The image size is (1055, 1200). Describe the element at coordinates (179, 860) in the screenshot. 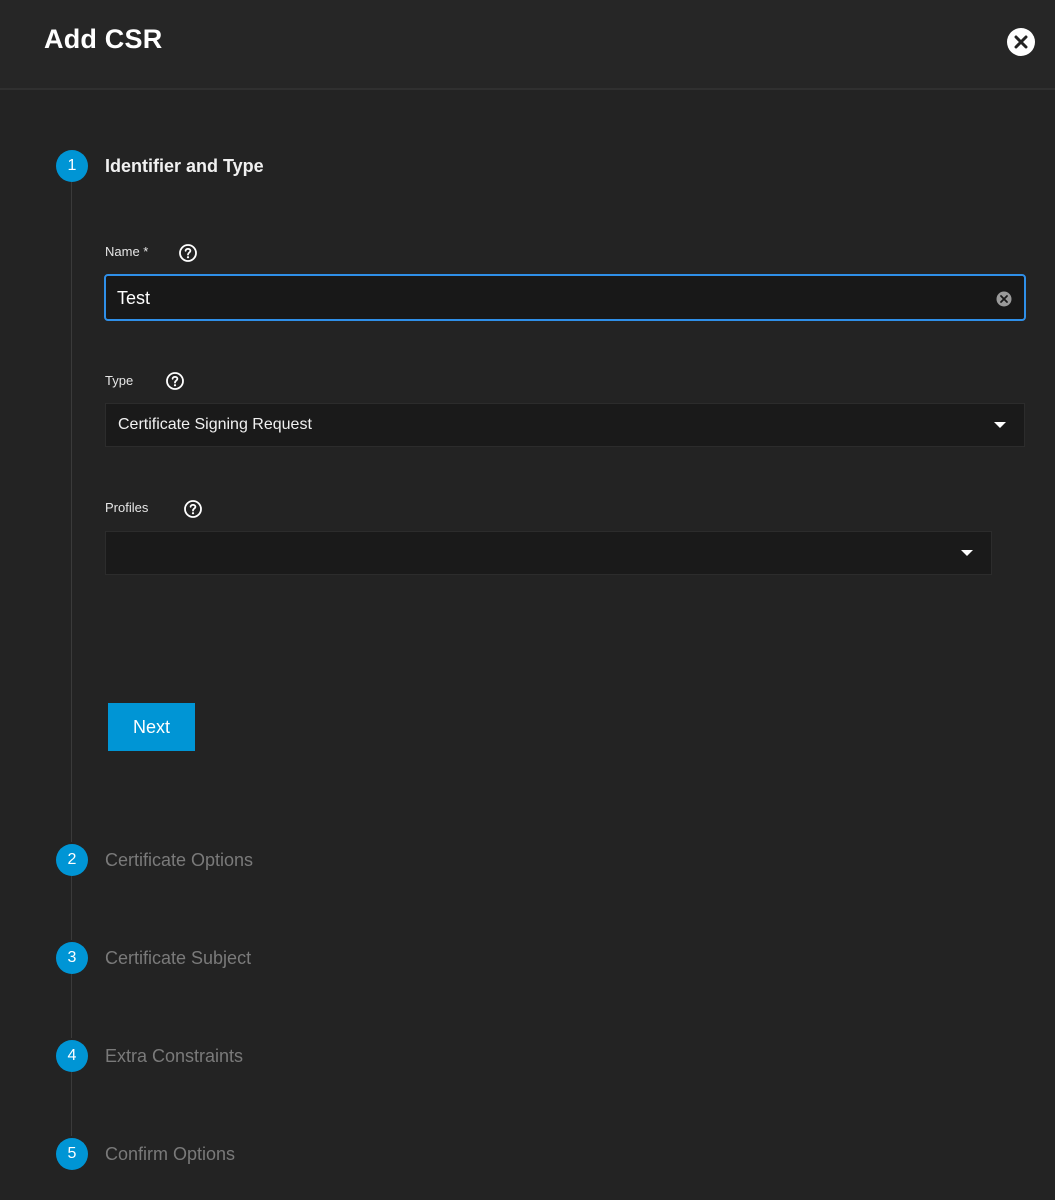

I see `step-2-label: Certificate Options` at that location.